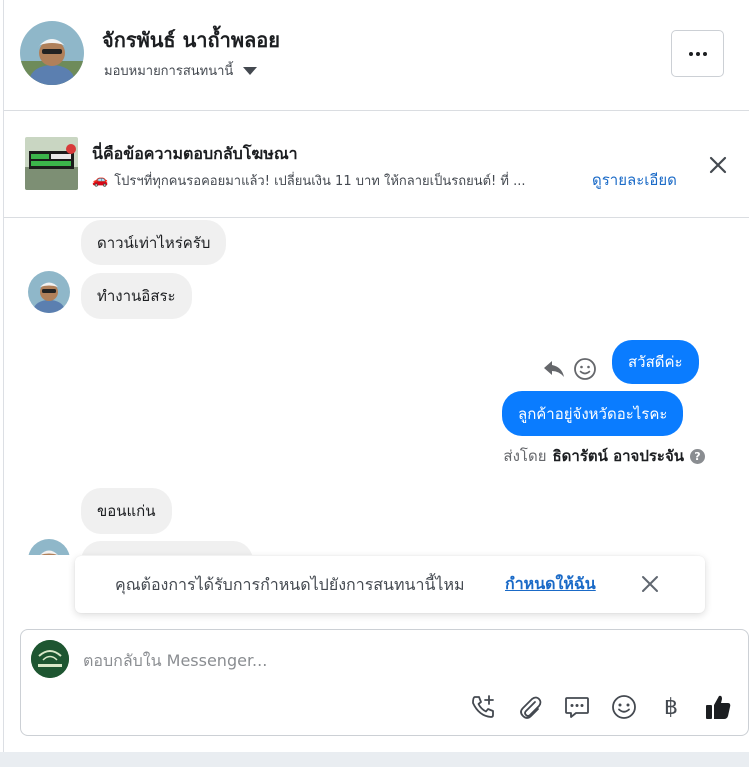 This screenshot has height=767, width=749. Describe the element at coordinates (154, 242) in the screenshot. I see `incoming-message: ดาวน์เท่าไหร่ครับ` at that location.